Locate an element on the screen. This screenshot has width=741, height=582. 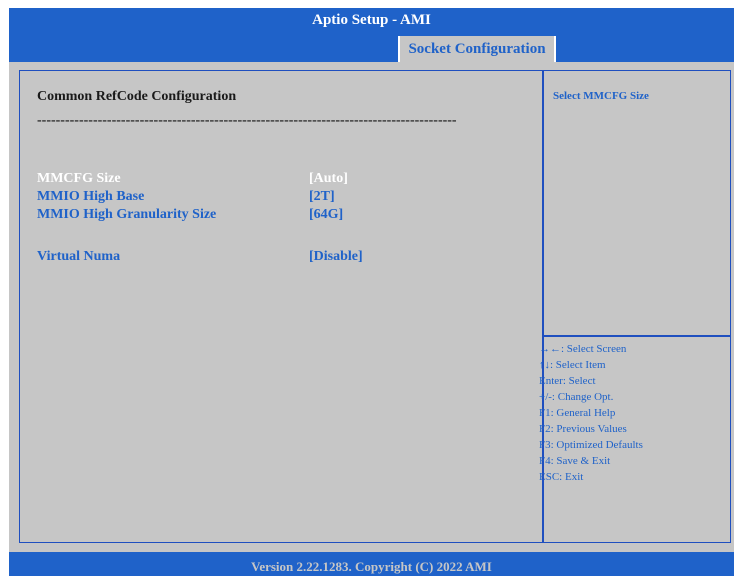
panel-divider-horizontal is located at coordinates (636, 336).